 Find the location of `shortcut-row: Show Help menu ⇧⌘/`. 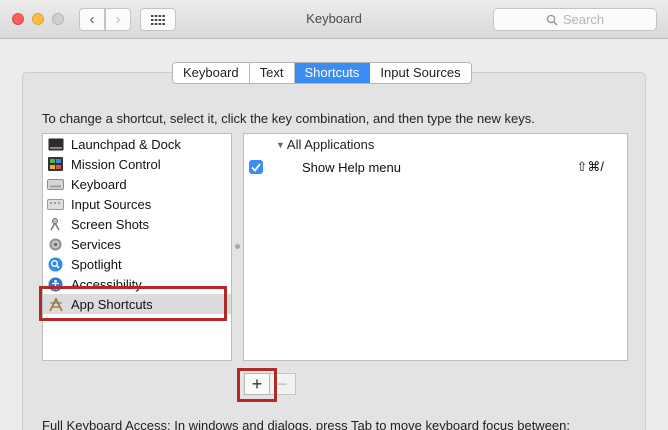

shortcut-row: Show Help menu ⇧⌘/ is located at coordinates (436, 167).